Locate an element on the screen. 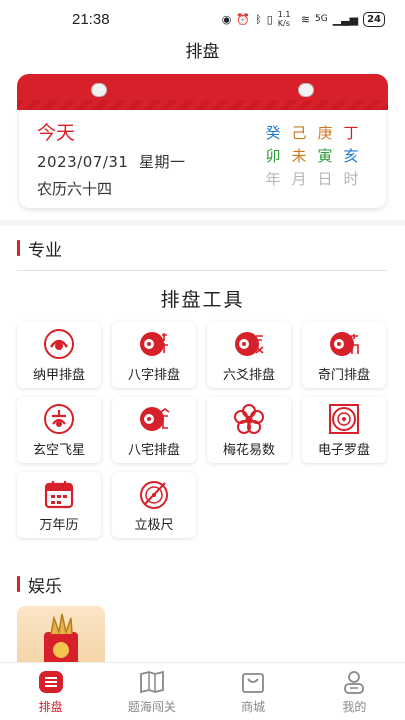  tool-label: 纳甲排盘 is located at coordinates (58, 375).